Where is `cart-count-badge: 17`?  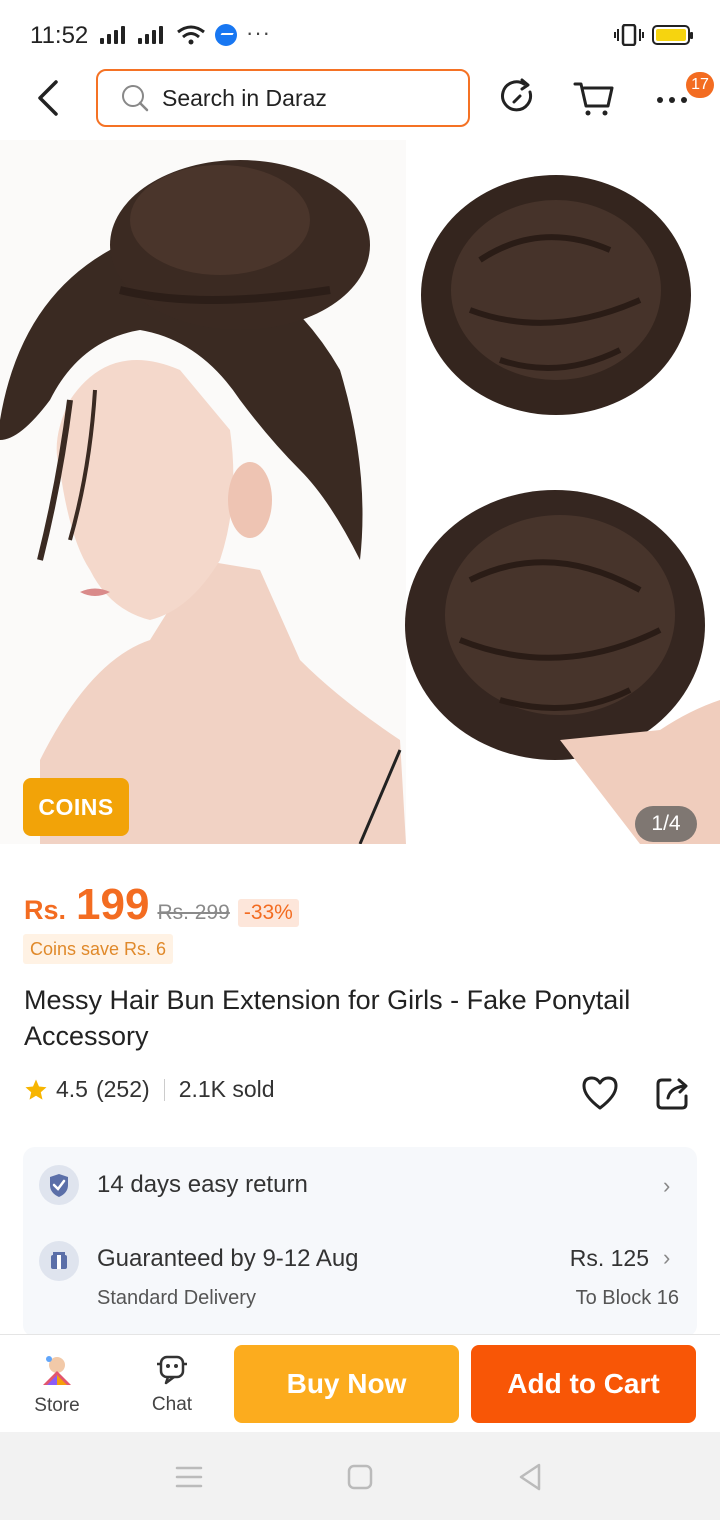
cart-count-badge: 17 is located at coordinates (700, 85).